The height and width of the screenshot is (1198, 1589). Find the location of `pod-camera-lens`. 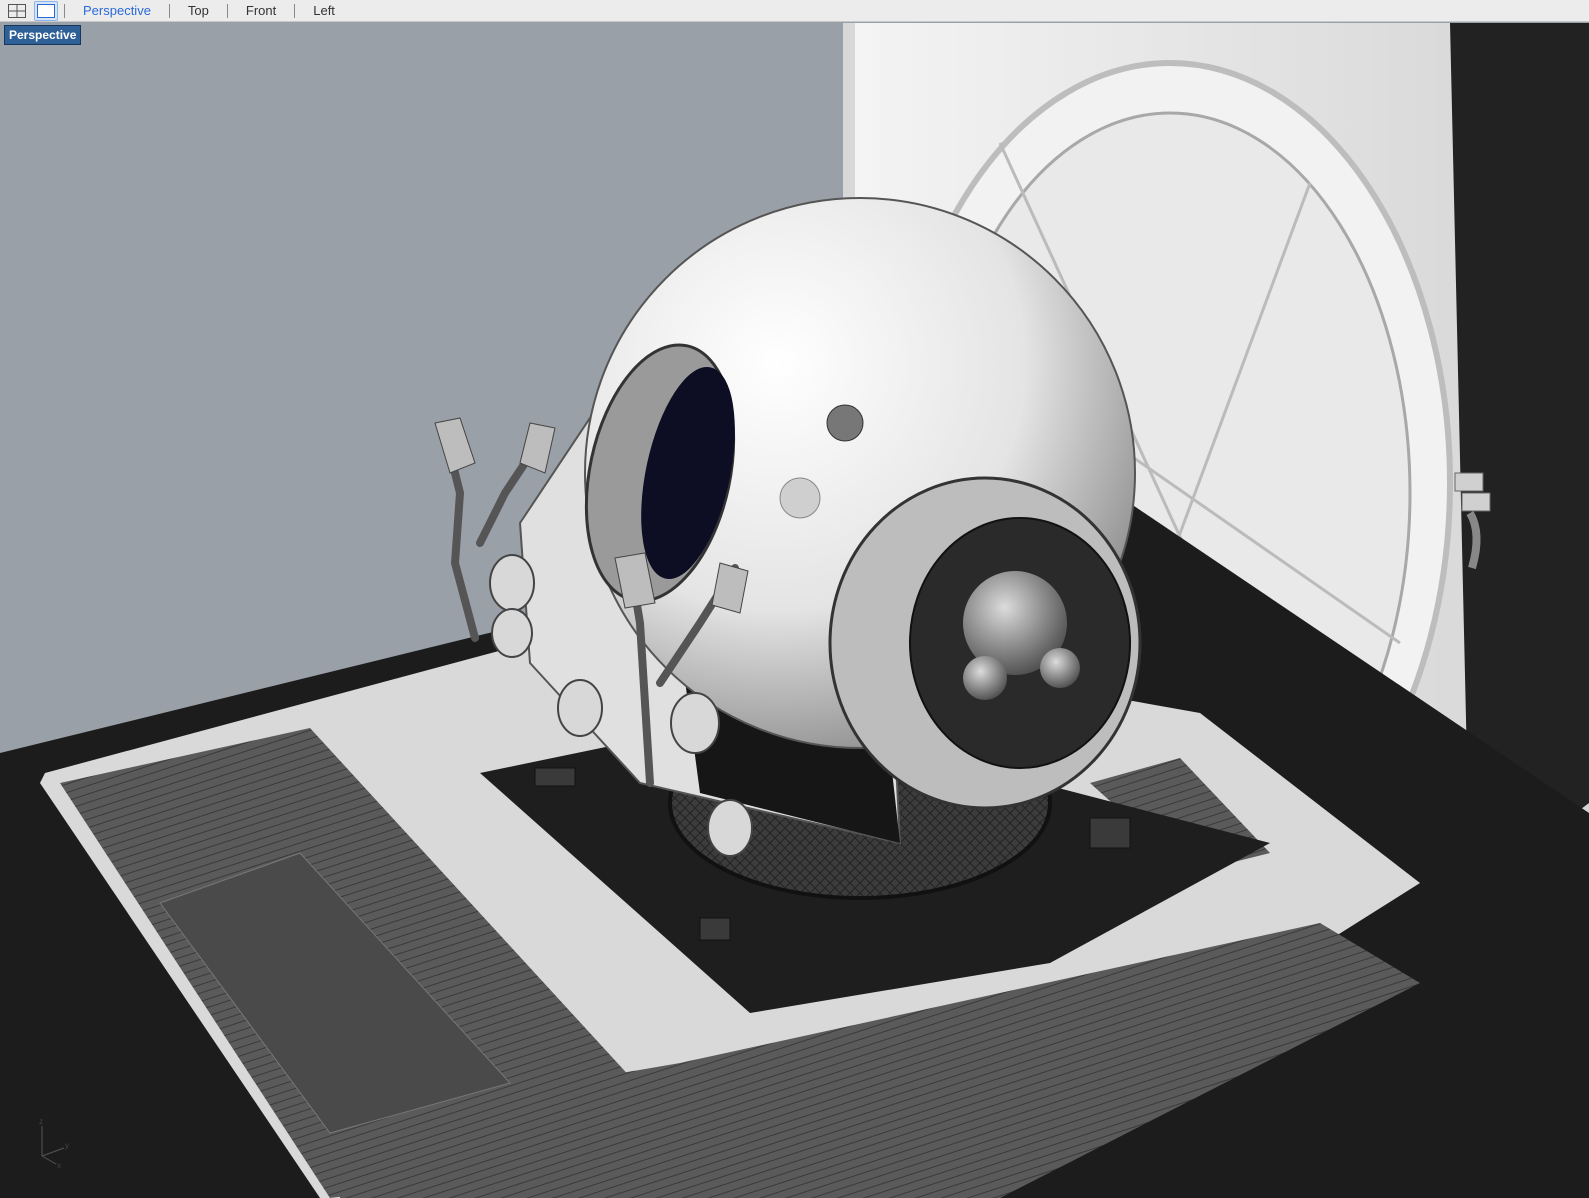

pod-camera-lens is located at coordinates (845, 423).